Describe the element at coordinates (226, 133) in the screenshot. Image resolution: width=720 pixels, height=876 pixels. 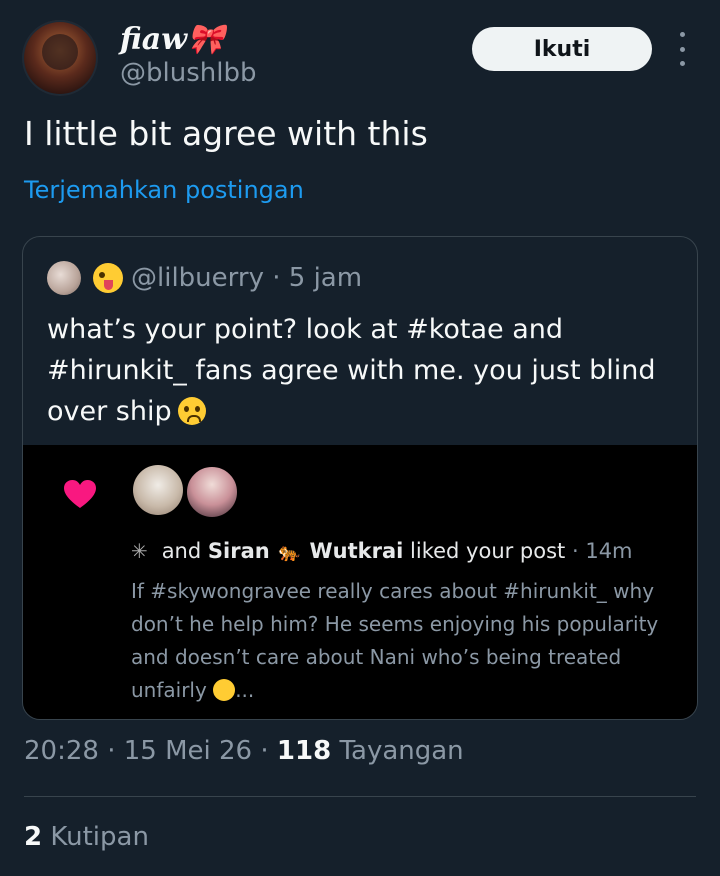
I see `tweet-text: I little bit agree with this` at that location.